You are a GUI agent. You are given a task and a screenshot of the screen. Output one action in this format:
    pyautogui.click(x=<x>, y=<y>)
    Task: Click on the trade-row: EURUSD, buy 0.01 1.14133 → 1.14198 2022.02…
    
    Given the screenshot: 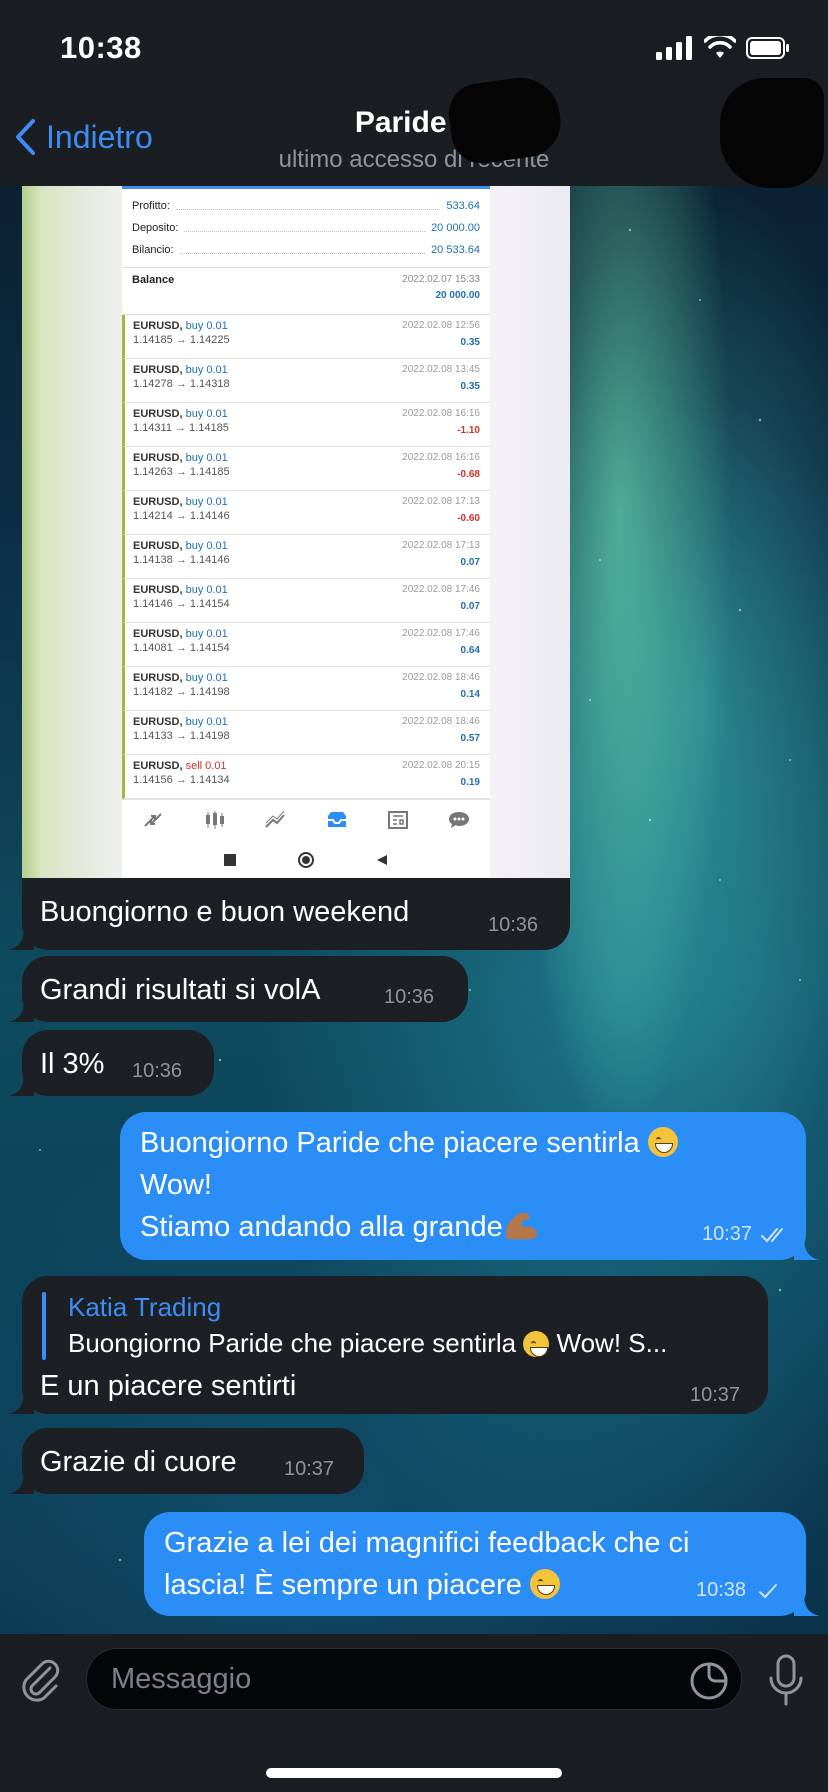 What is the action you would take?
    pyautogui.click(x=306, y=733)
    